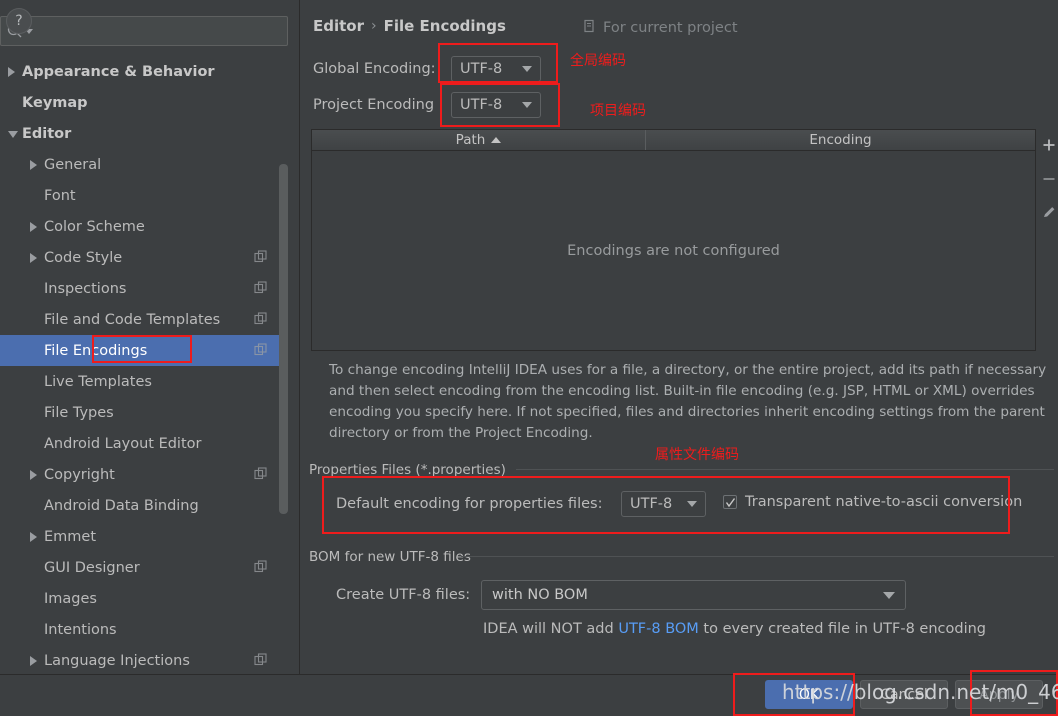  I want to click on project-encoding-label: Project Encoding, so click(374, 105).